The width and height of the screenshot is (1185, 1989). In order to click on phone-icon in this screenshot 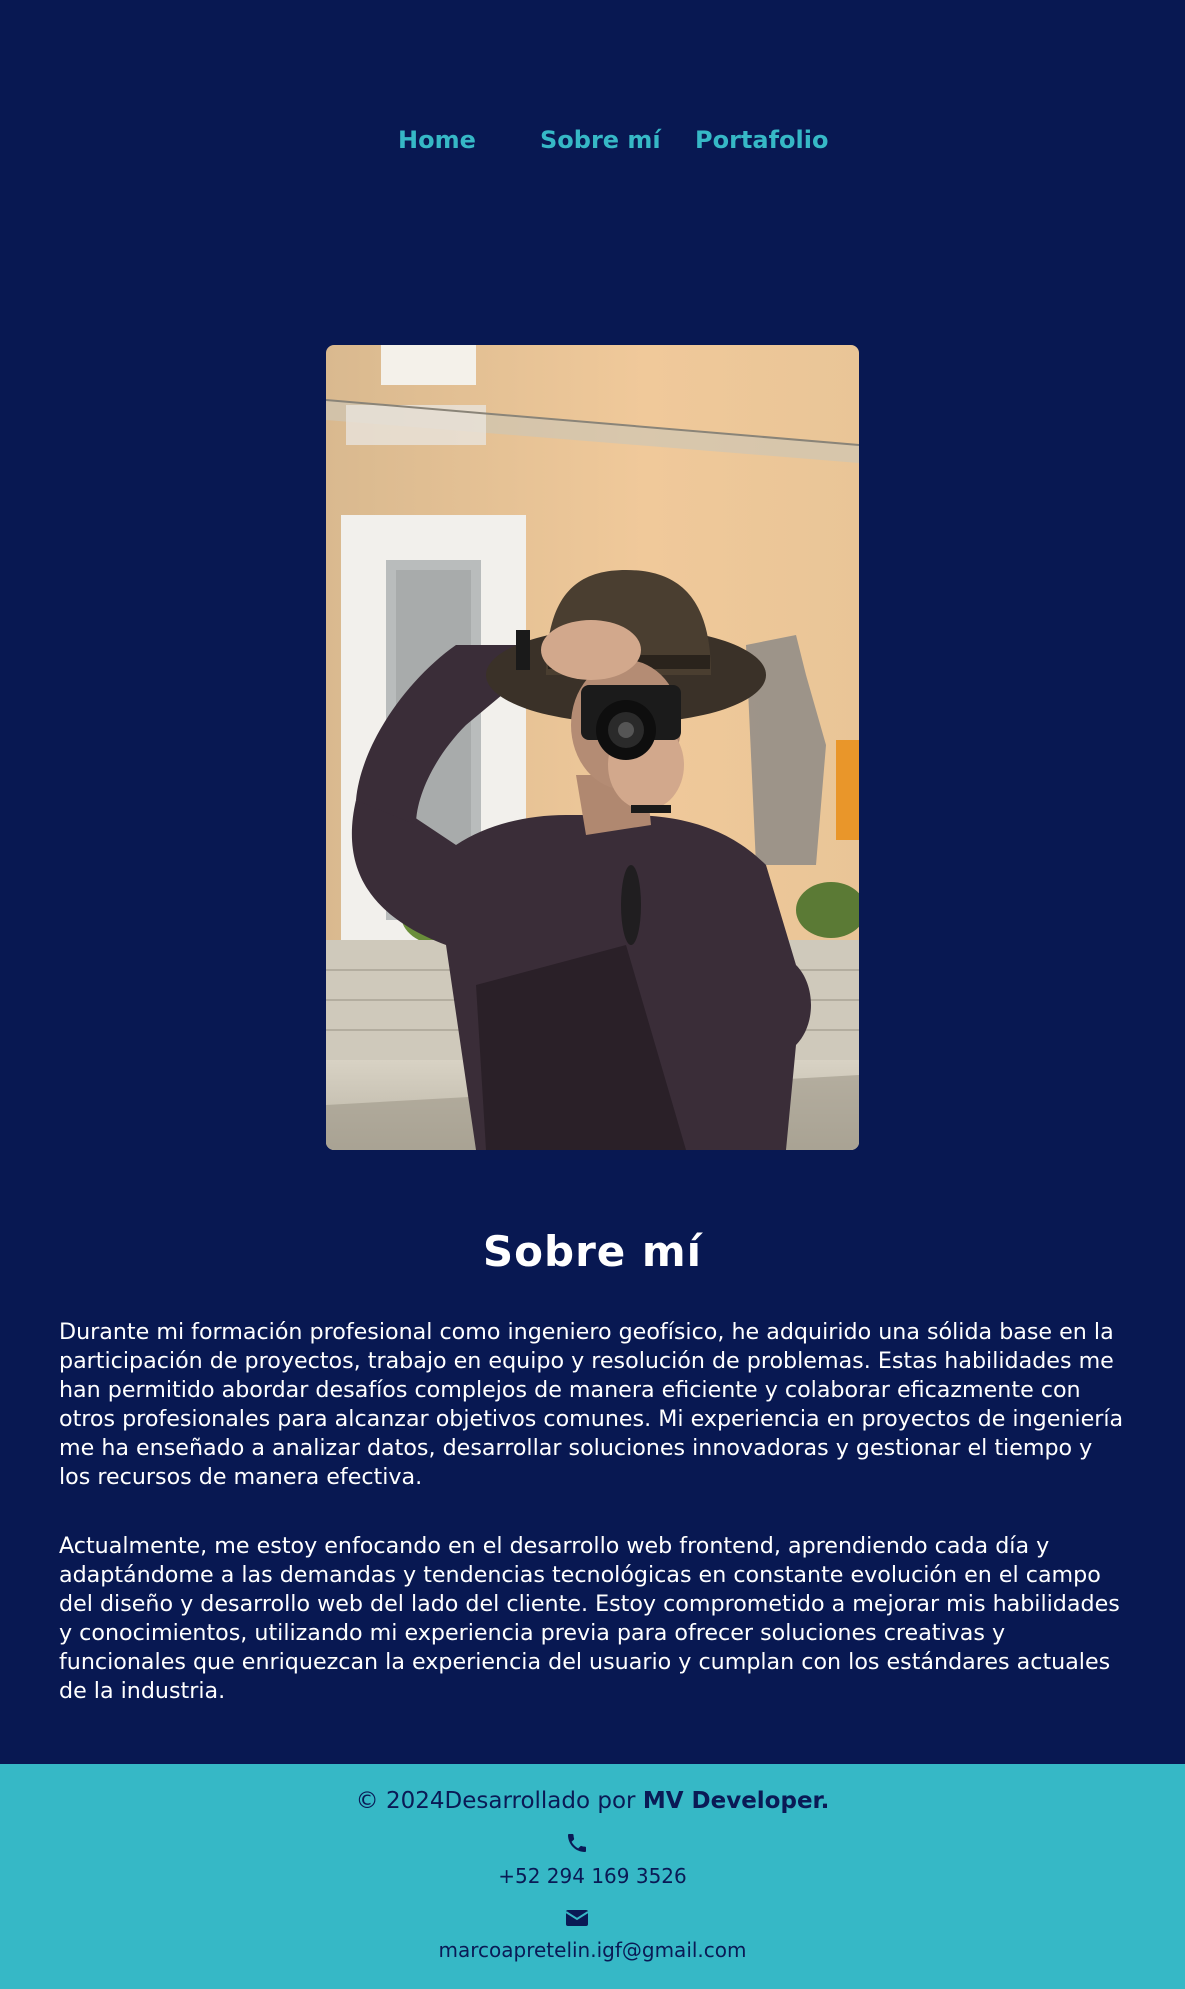, I will do `click(577, 1843)`.